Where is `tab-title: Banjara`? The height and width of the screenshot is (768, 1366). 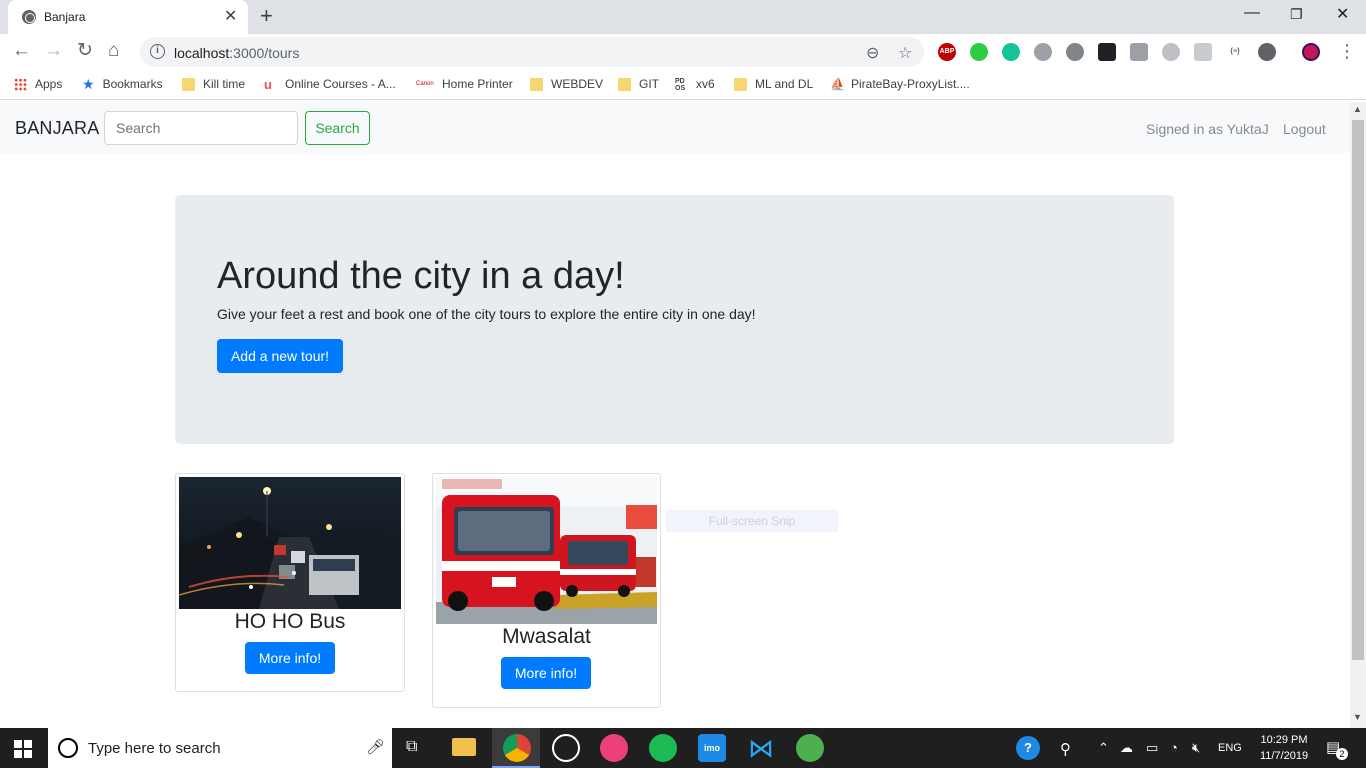
tab-title: Banjara is located at coordinates (65, 17).